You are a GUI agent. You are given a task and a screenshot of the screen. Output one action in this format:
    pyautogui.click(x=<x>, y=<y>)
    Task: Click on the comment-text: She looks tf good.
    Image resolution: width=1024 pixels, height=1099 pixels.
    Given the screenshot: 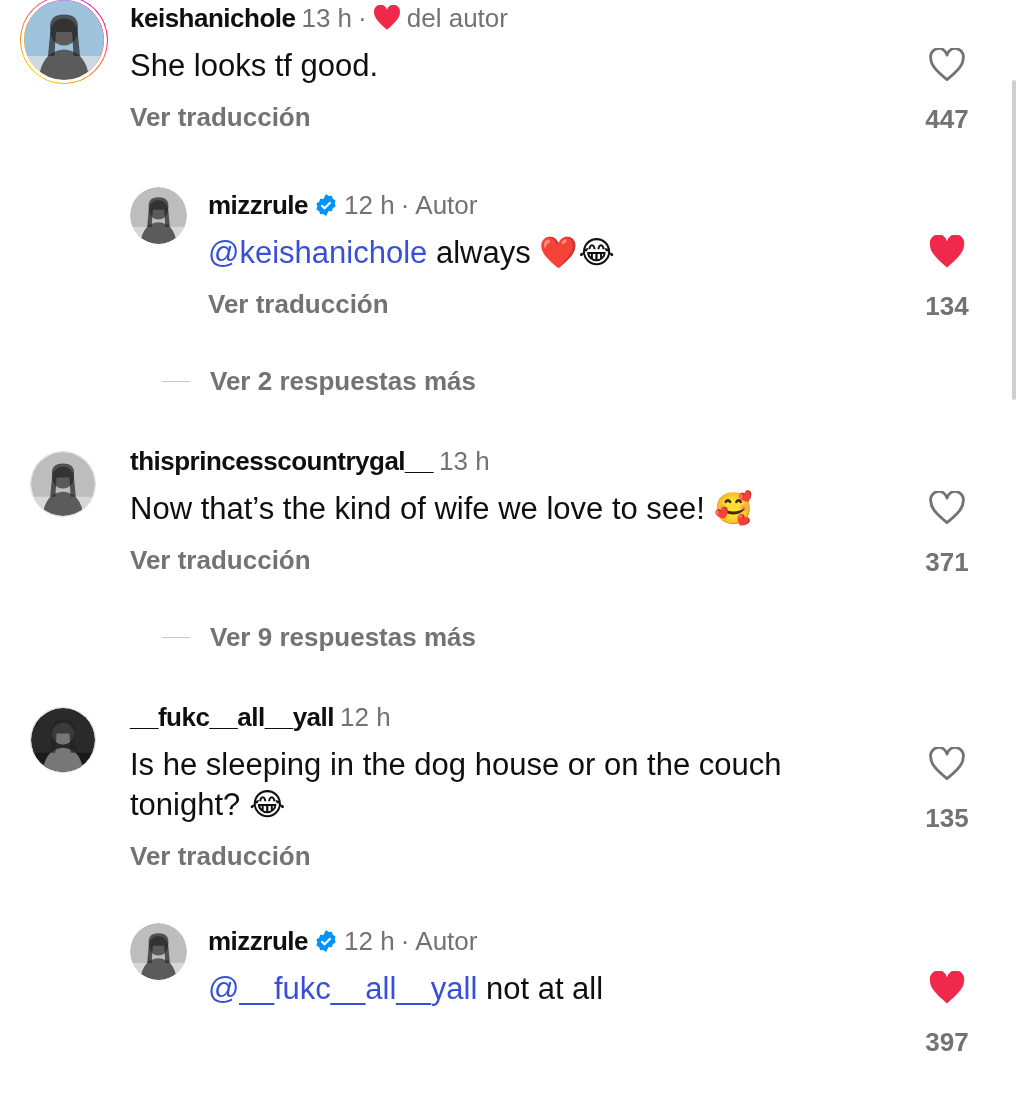 What is the action you would take?
    pyautogui.click(x=255, y=66)
    